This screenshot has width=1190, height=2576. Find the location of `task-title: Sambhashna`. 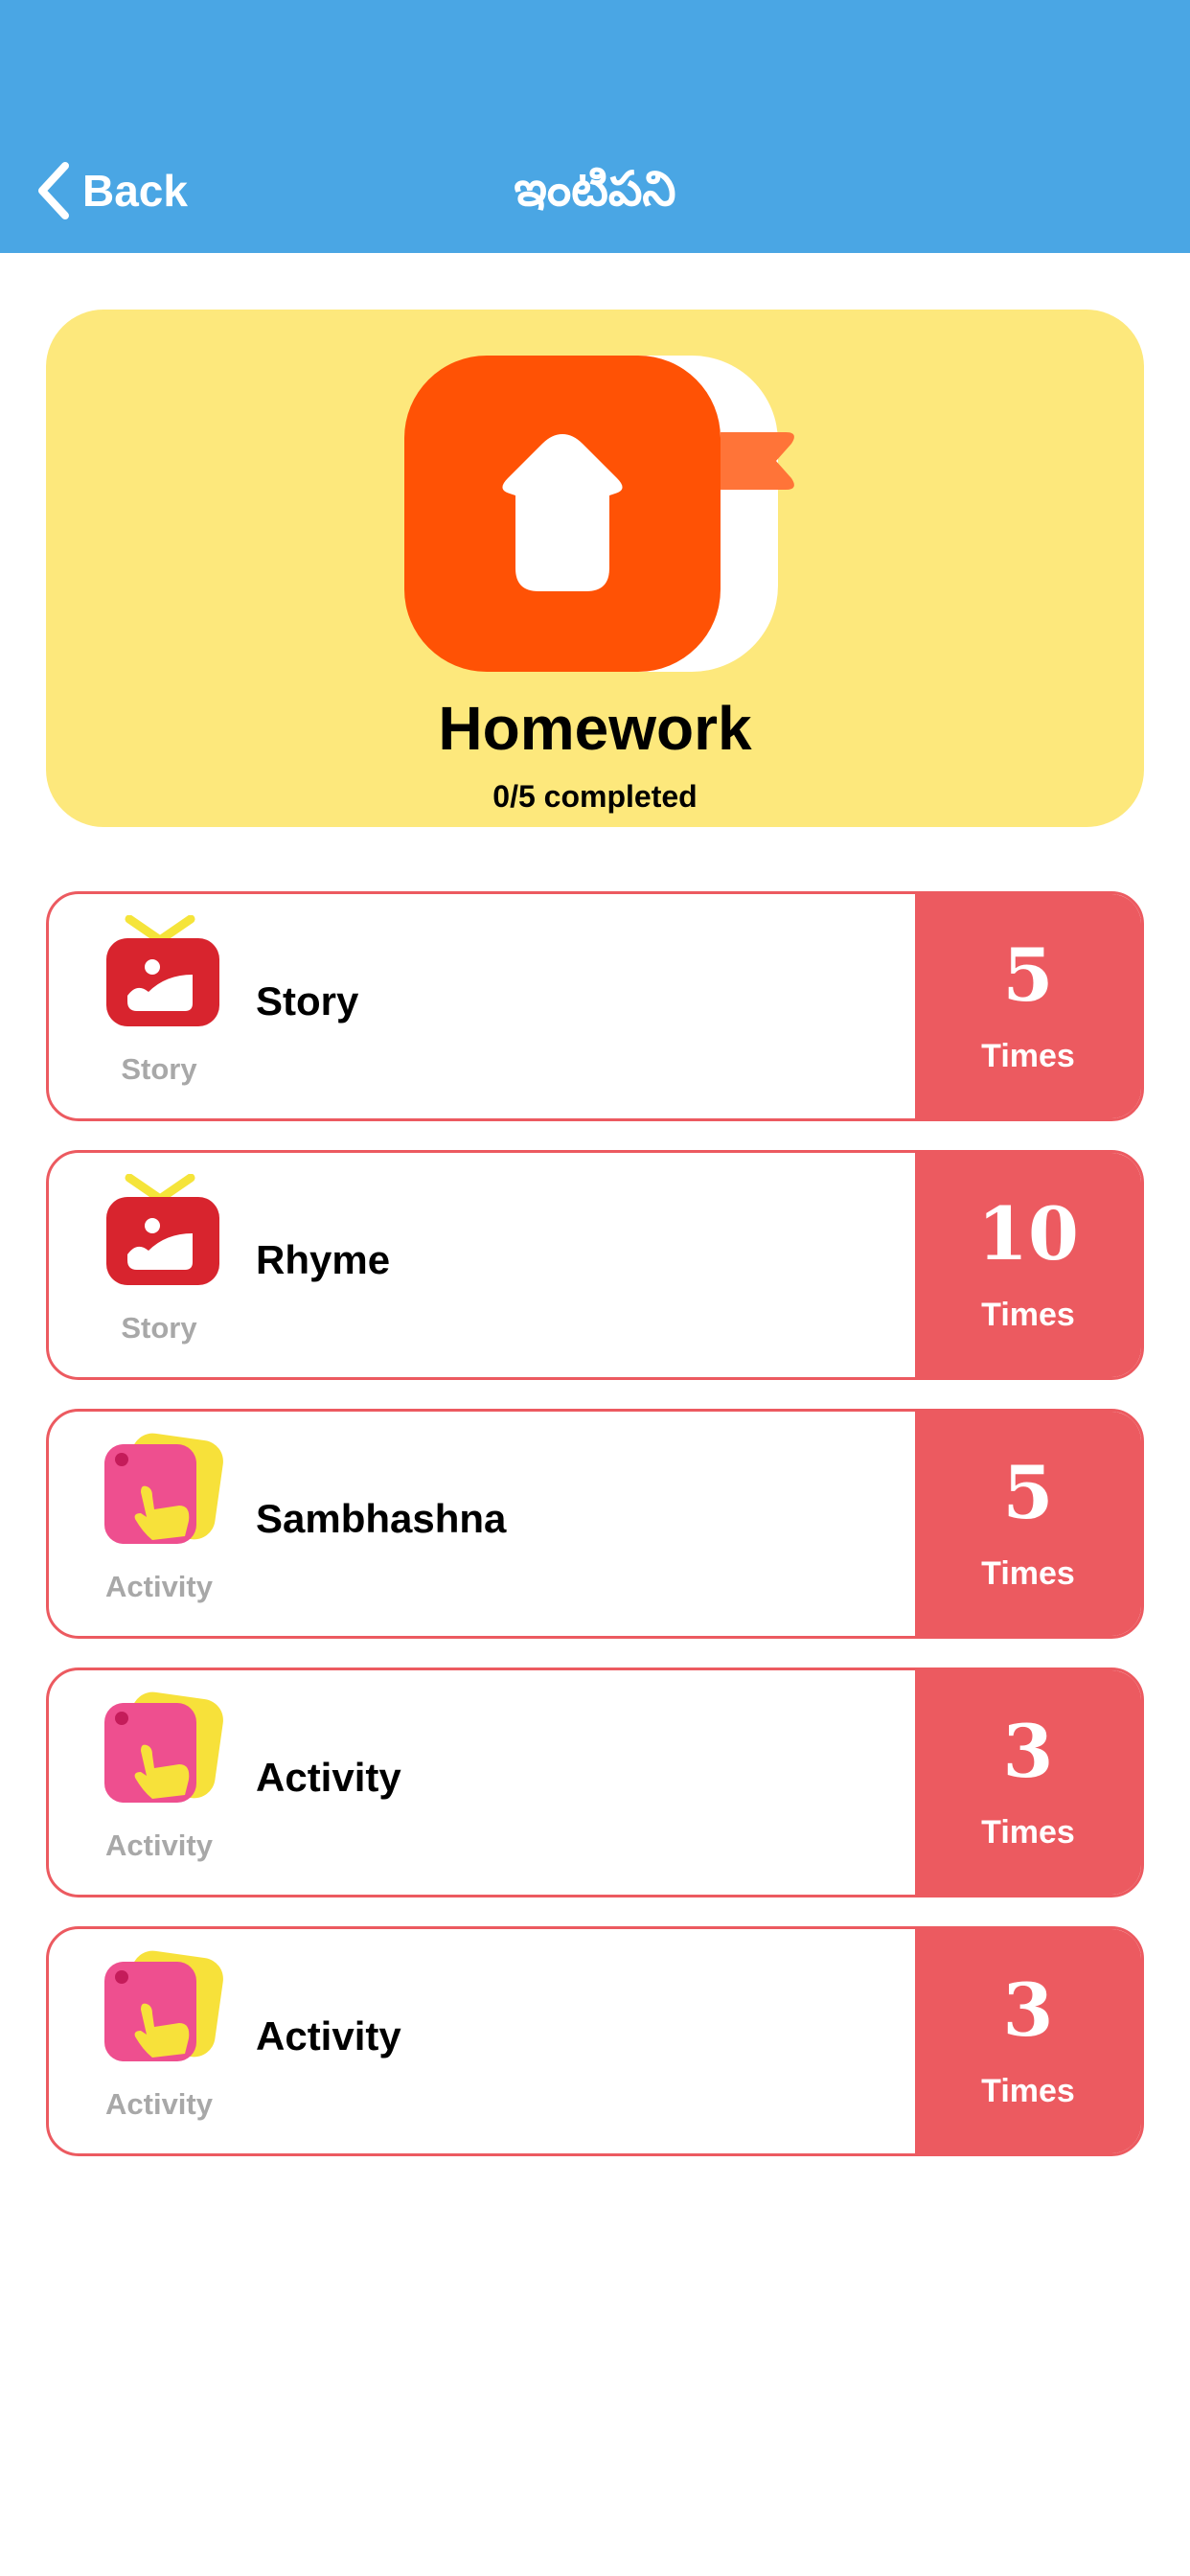

task-title: Sambhashna is located at coordinates (382, 1518).